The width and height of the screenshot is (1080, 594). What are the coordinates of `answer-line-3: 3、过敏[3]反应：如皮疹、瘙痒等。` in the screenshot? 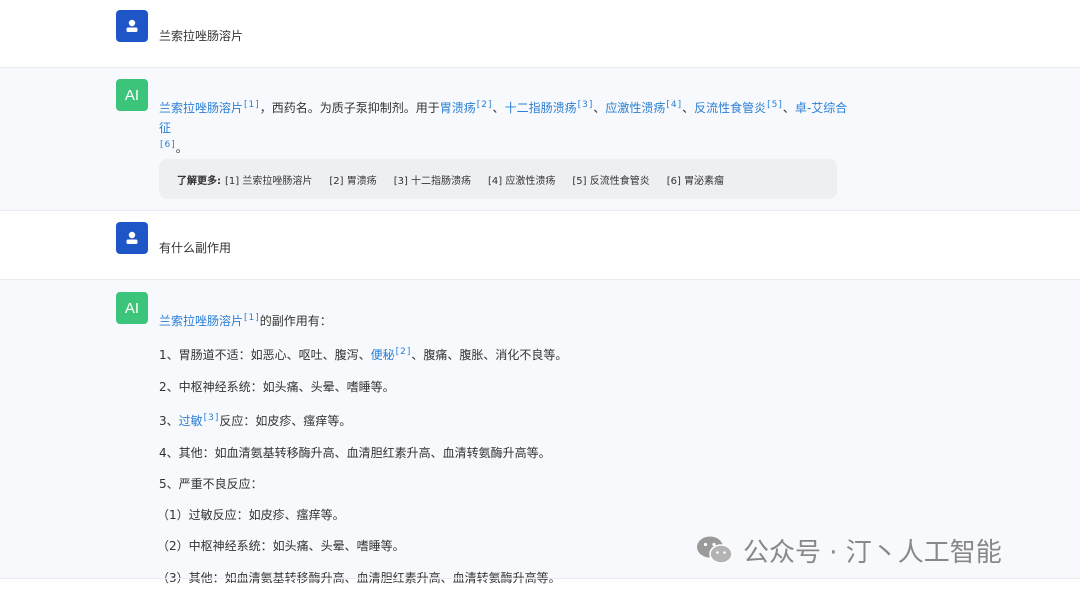 It's located at (255, 421).